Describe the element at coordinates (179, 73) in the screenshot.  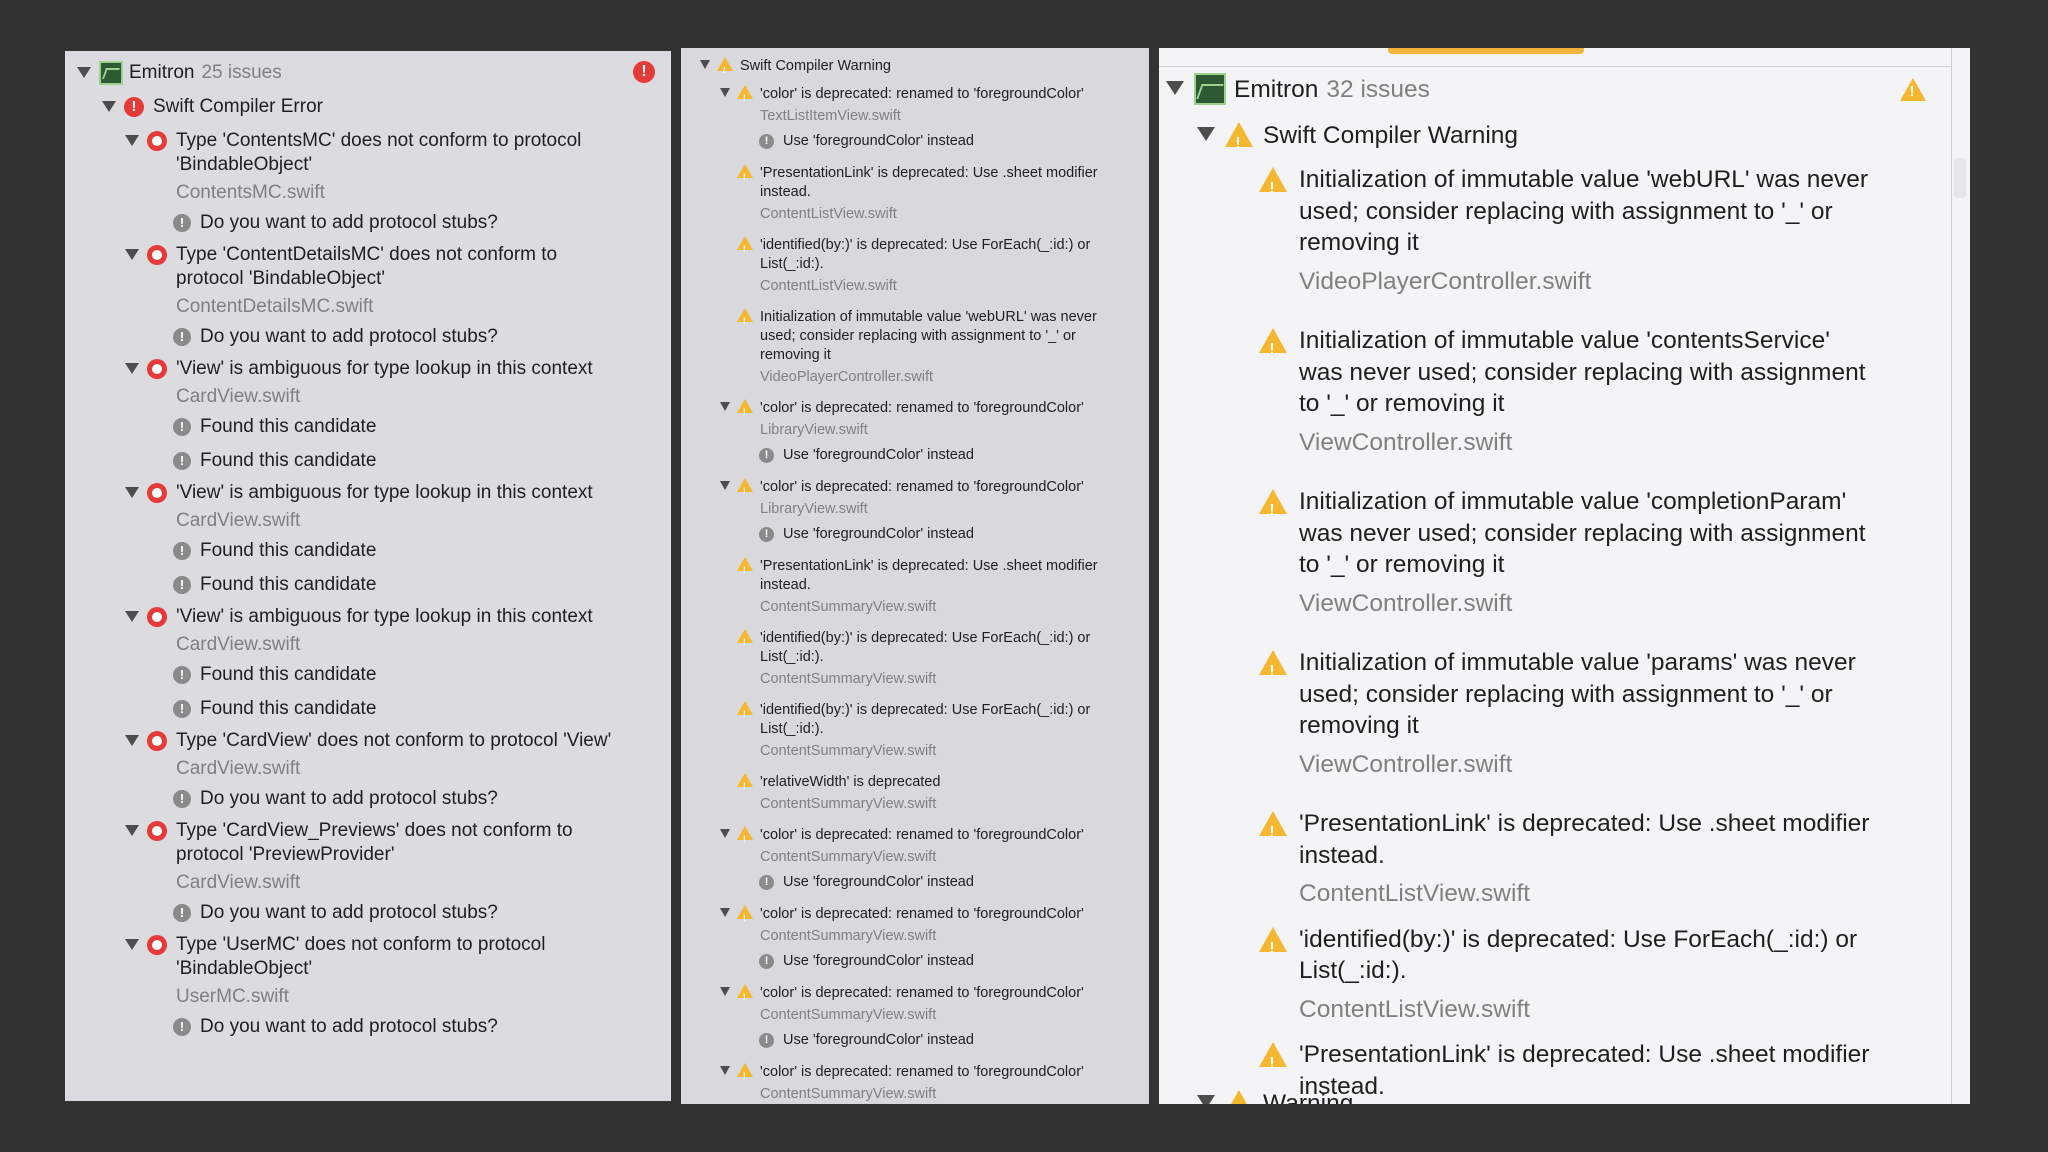
I see `project-row-emitron: Emitron 25 issues` at that location.